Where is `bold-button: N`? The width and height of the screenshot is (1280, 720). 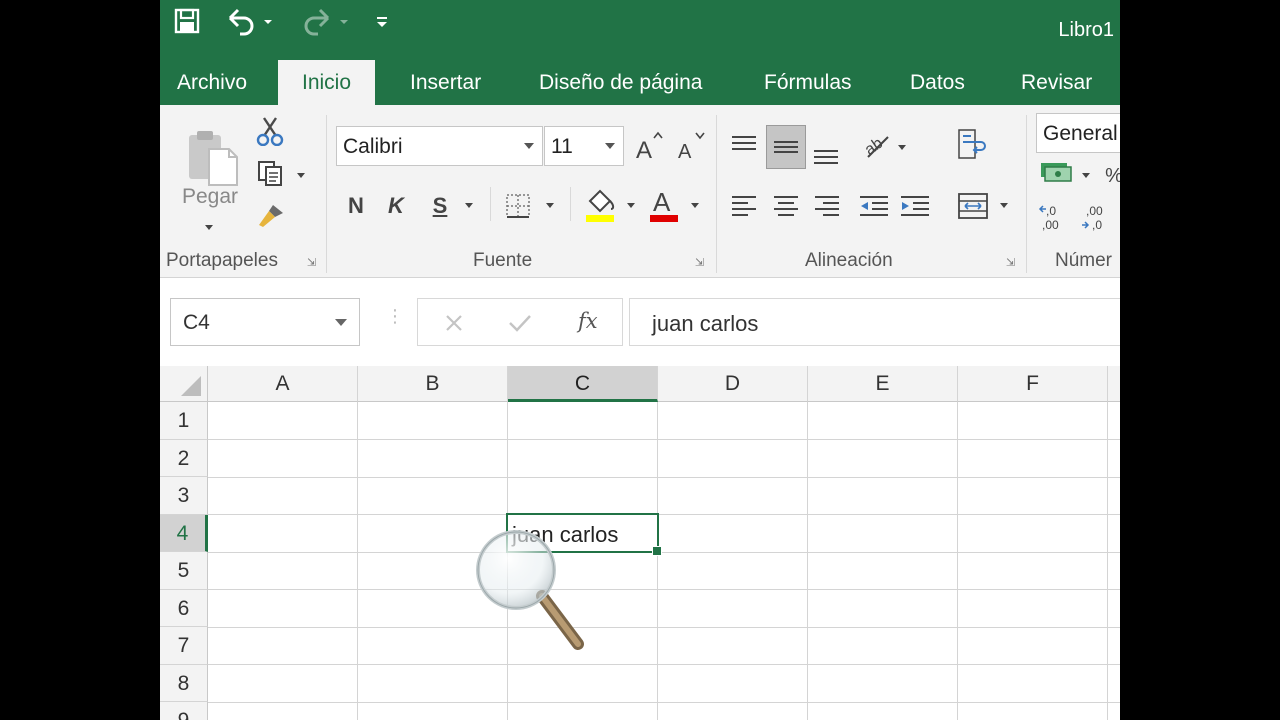 bold-button: N is located at coordinates (356, 206).